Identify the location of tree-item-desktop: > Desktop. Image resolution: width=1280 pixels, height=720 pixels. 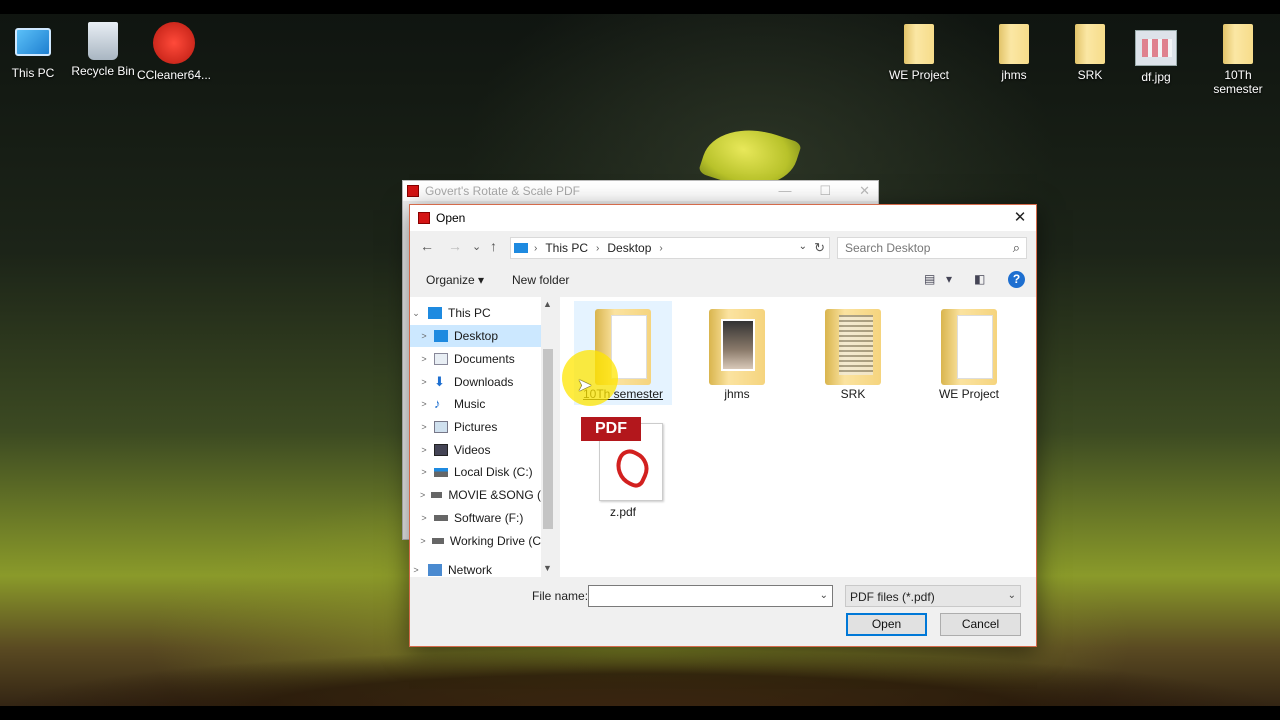
(475, 336).